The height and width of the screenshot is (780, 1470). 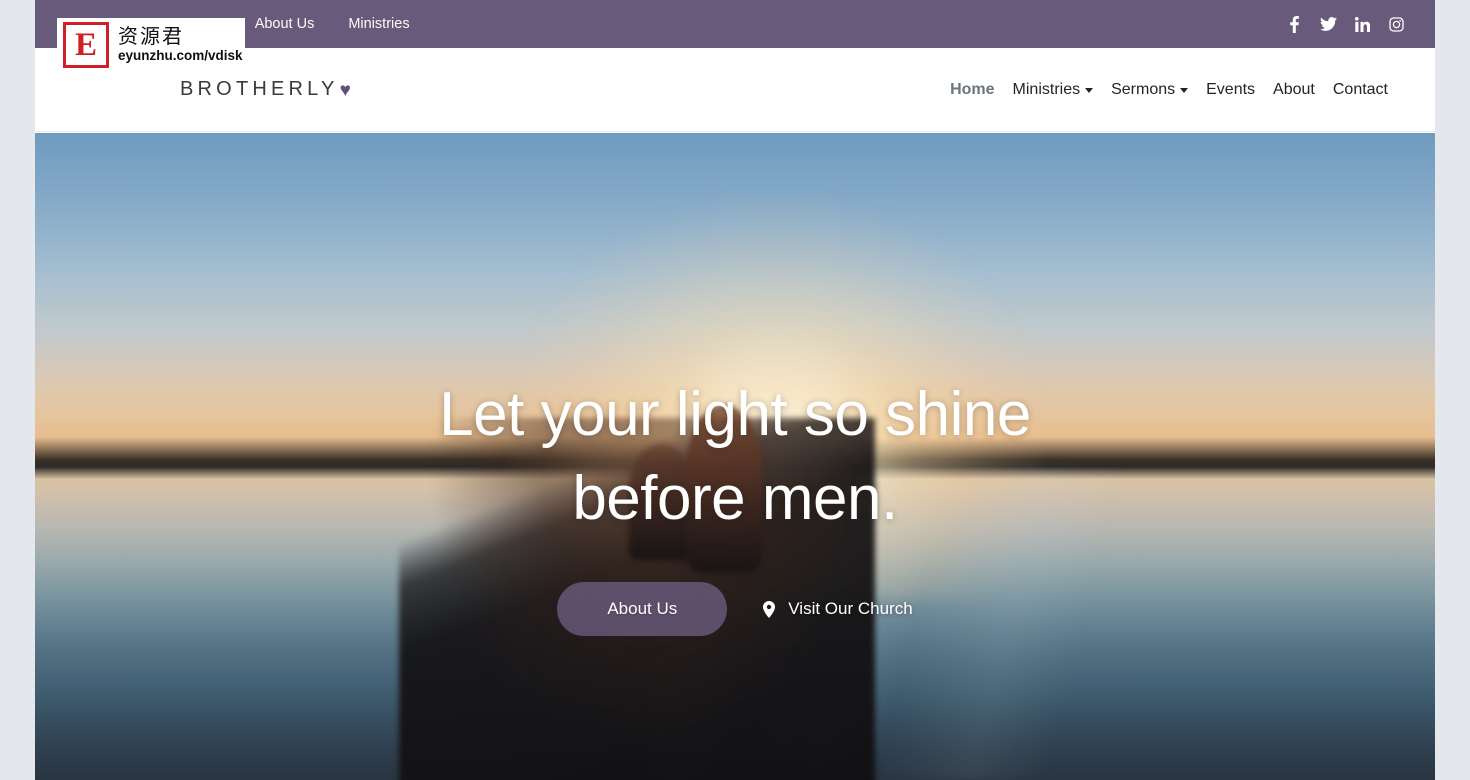 What do you see at coordinates (642, 609) in the screenshot?
I see `about-us-button: About Us` at bounding box center [642, 609].